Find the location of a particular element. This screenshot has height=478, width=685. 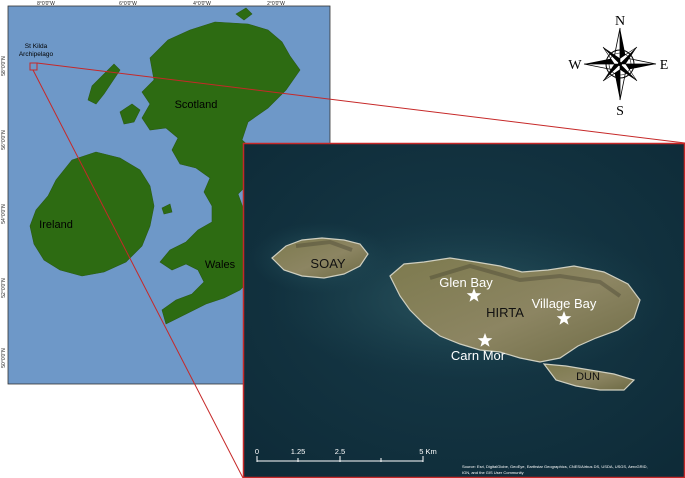

latitude-label-54n: 54°0'0"N is located at coordinates (4, 214).